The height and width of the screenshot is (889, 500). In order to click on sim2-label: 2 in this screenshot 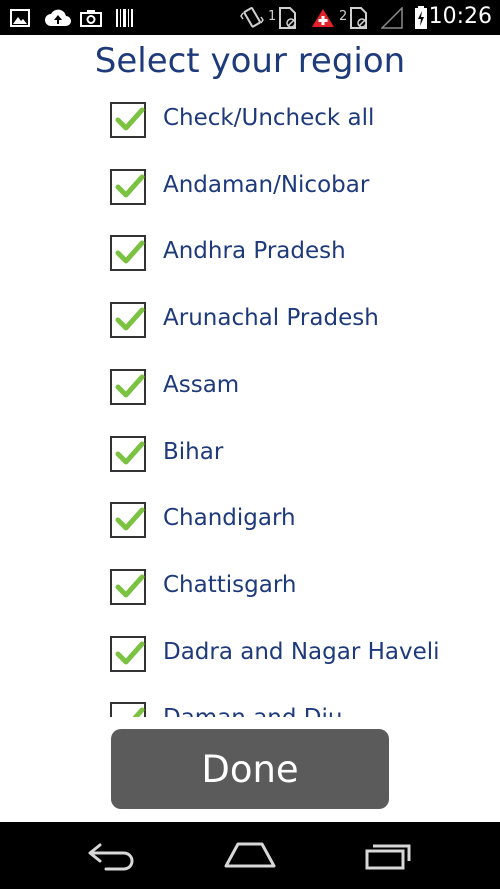, I will do `click(343, 16)`.